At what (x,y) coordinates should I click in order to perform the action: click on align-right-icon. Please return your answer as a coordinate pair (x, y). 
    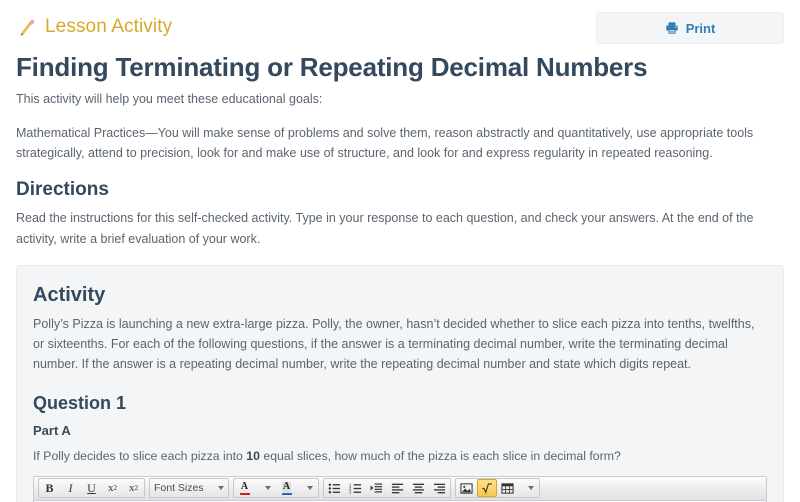
    Looking at the image, I should click on (439, 488).